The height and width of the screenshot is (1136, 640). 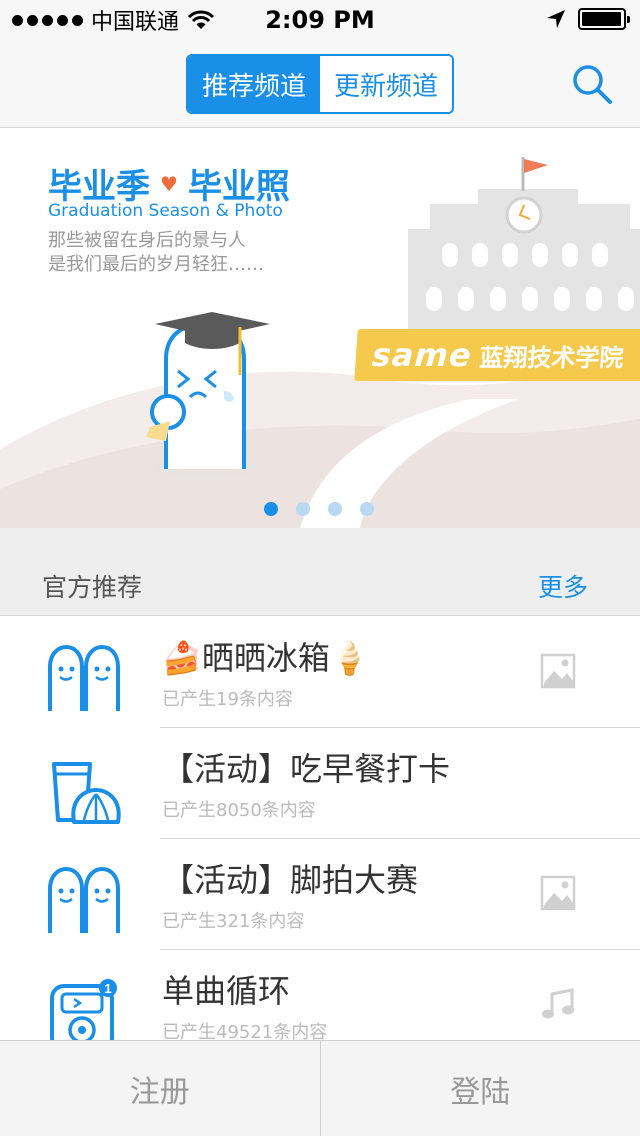 What do you see at coordinates (551, 357) in the screenshot?
I see `school-name: 蓝翔技术学院` at bounding box center [551, 357].